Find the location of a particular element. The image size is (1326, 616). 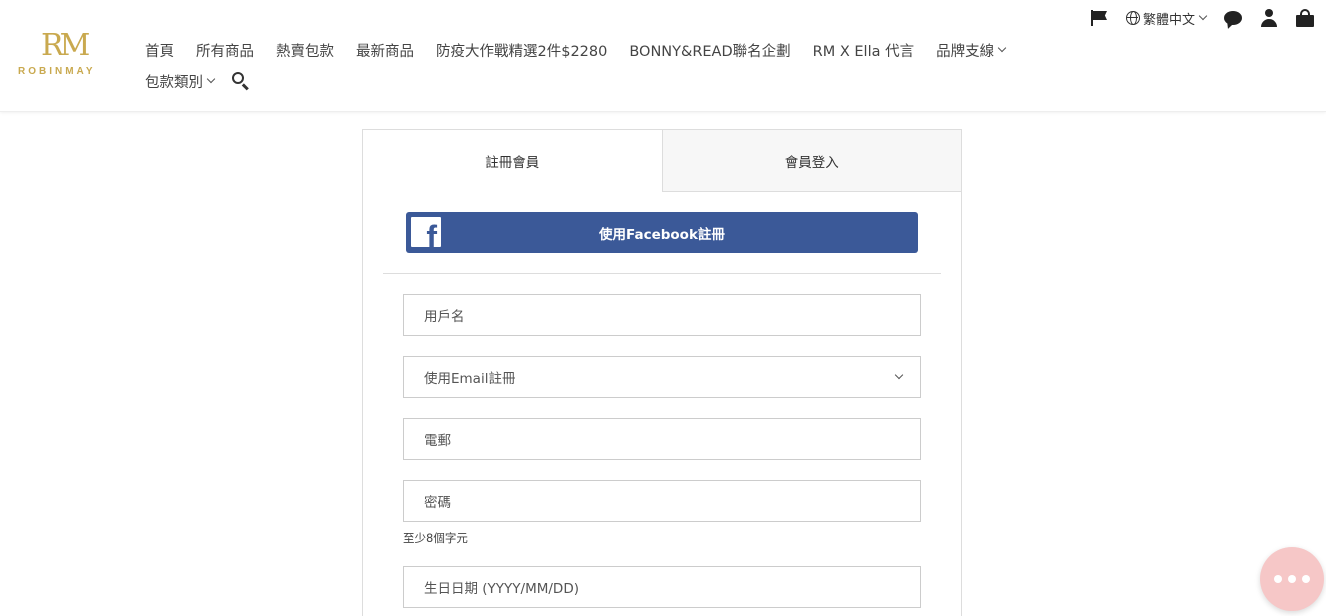

username-field: 用戶名 is located at coordinates (662, 315).